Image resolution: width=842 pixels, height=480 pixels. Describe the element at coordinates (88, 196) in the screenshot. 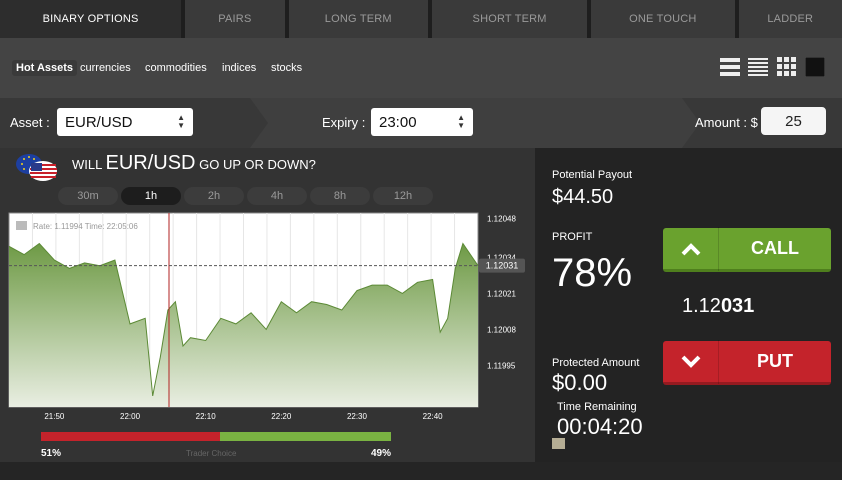

I see `timeframe-30m: 30m` at that location.